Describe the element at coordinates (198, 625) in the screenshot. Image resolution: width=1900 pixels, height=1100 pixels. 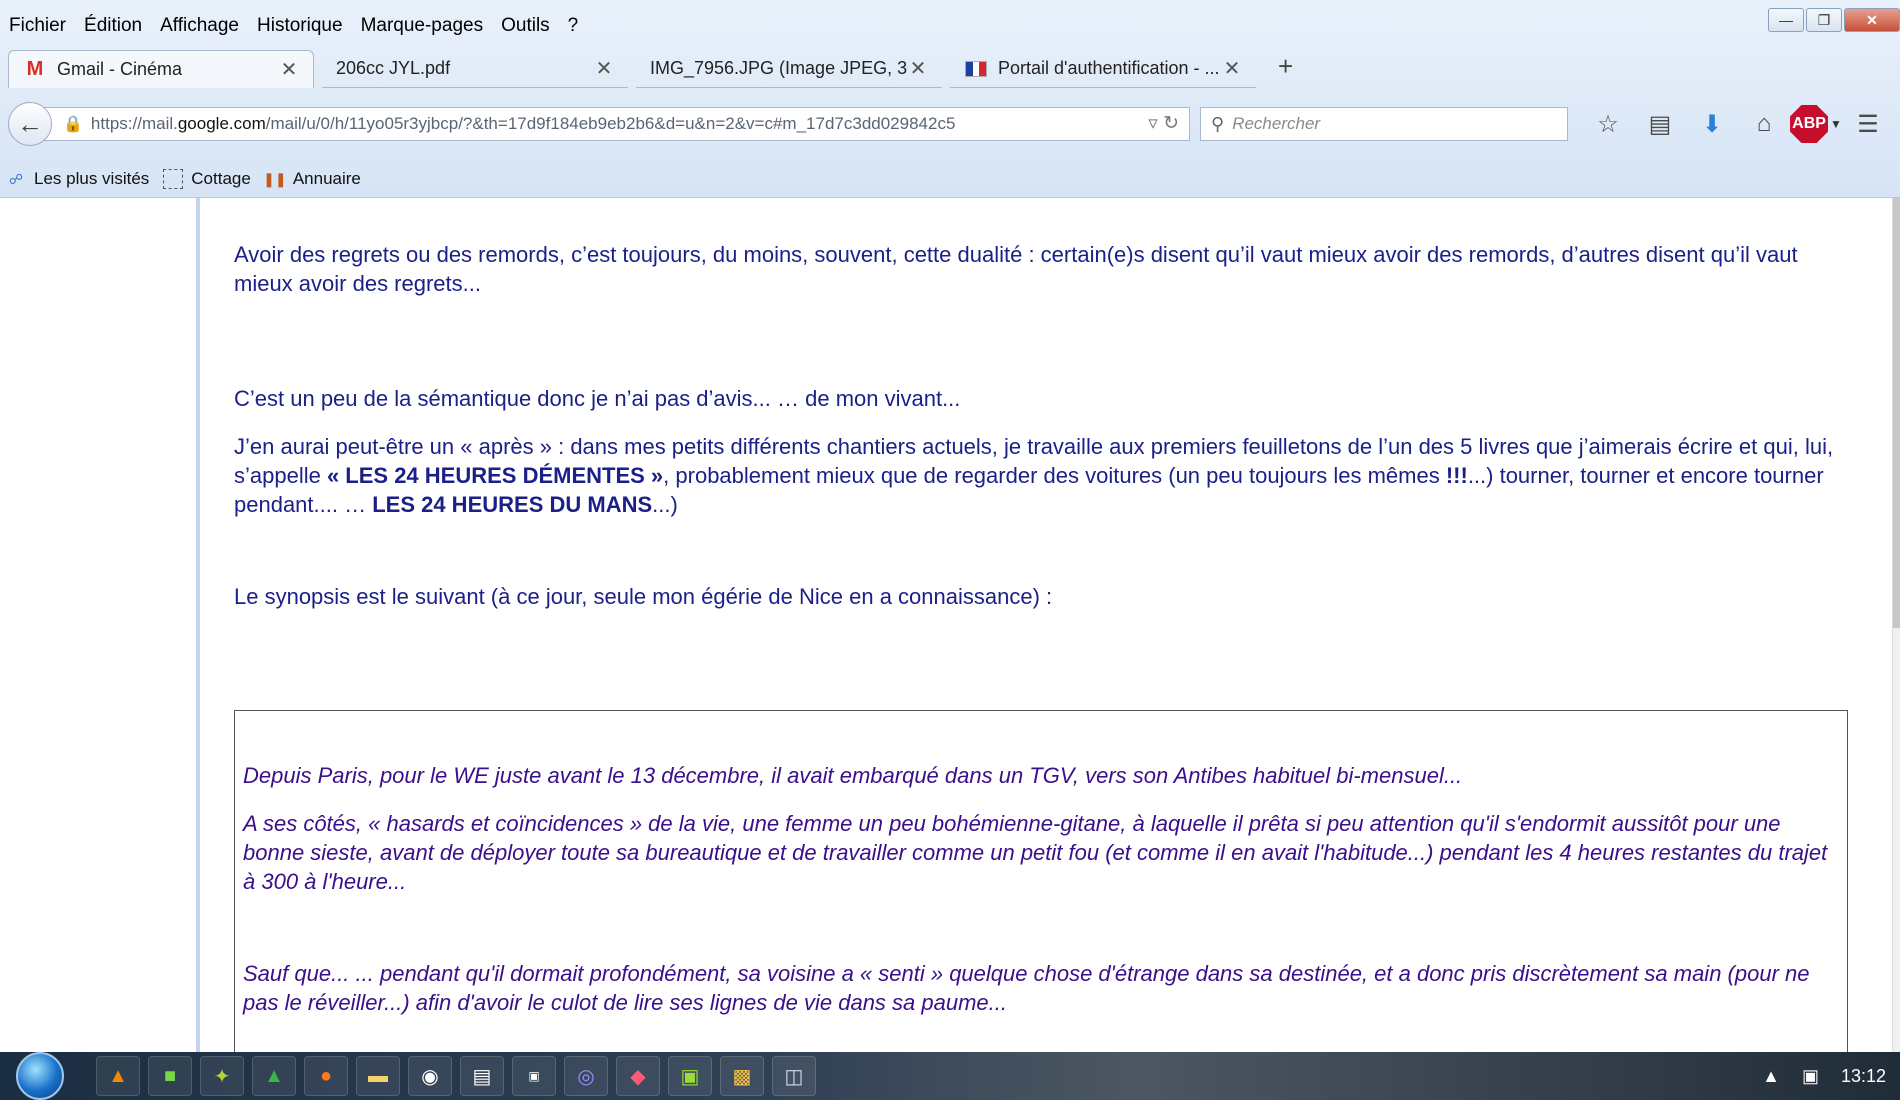
I see `quote-rail` at that location.